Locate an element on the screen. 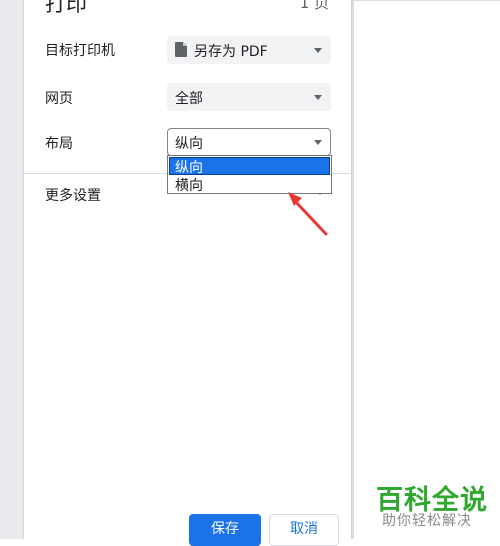 This screenshot has width=500, height=546. annotation-arrow is located at coordinates (308, 214).